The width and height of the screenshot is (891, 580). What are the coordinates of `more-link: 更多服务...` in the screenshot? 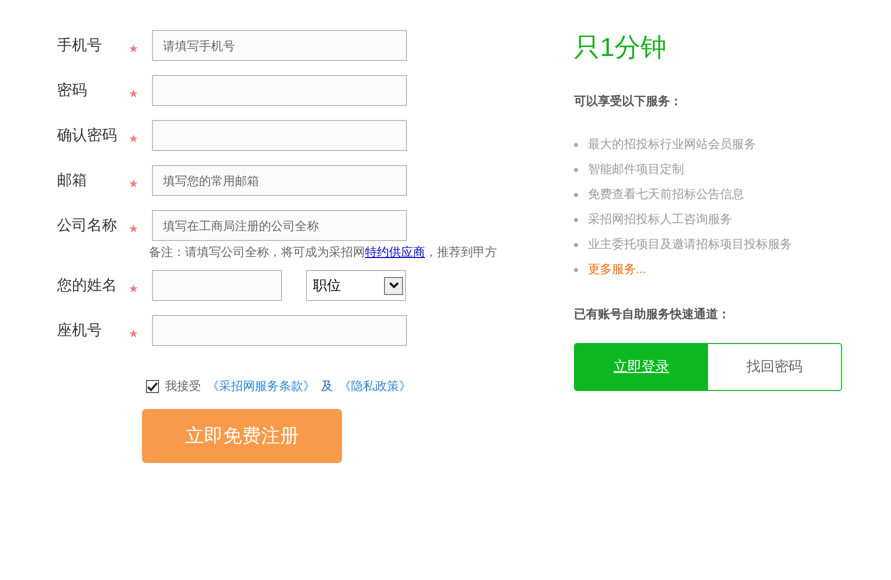 It's located at (617, 269).